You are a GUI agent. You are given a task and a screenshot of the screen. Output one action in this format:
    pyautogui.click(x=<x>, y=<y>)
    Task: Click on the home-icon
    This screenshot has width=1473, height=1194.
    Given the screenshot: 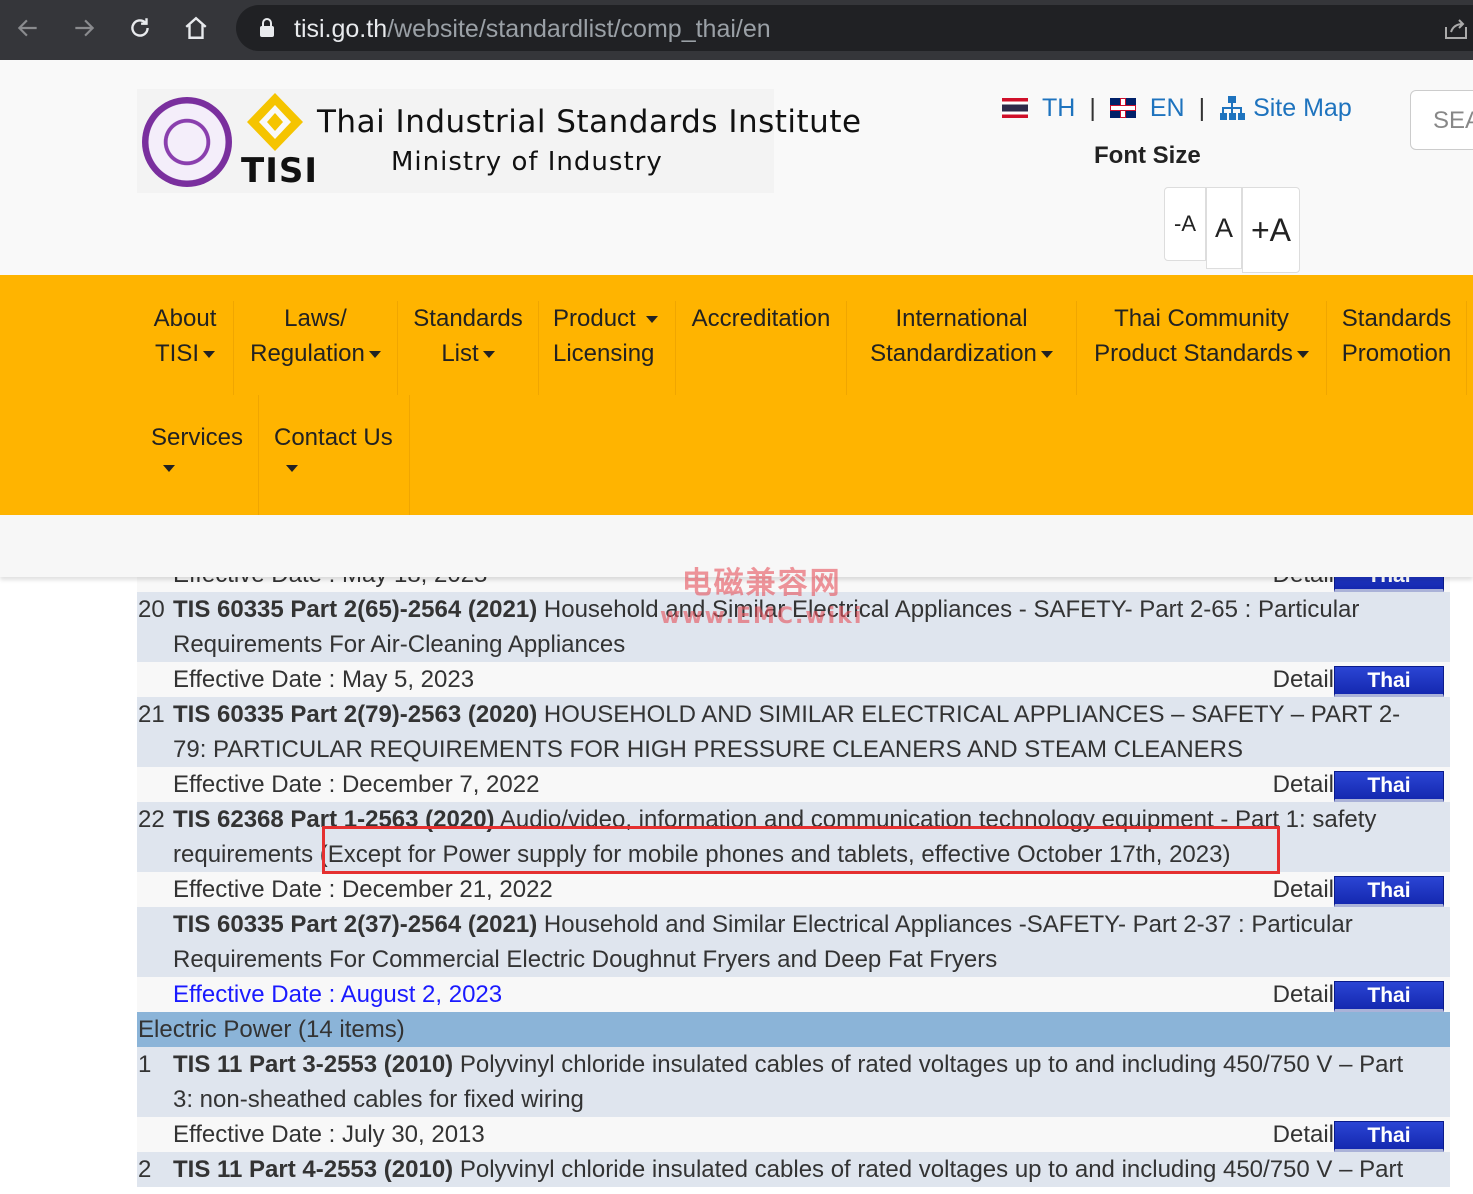 What is the action you would take?
    pyautogui.click(x=196, y=28)
    